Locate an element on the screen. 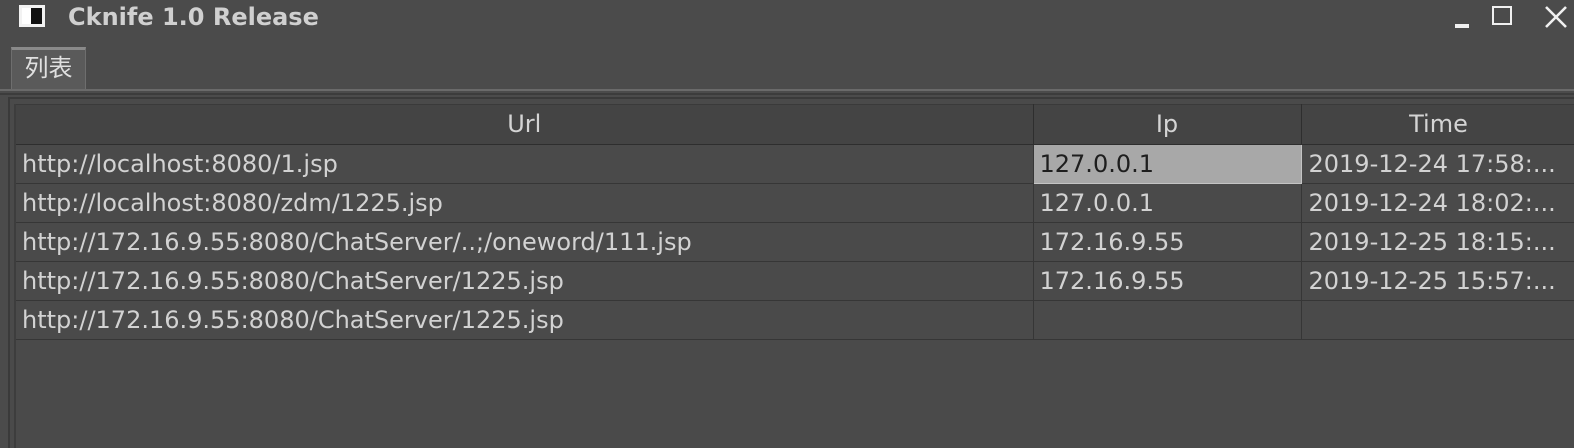  close-icon is located at coordinates (1556, 17).